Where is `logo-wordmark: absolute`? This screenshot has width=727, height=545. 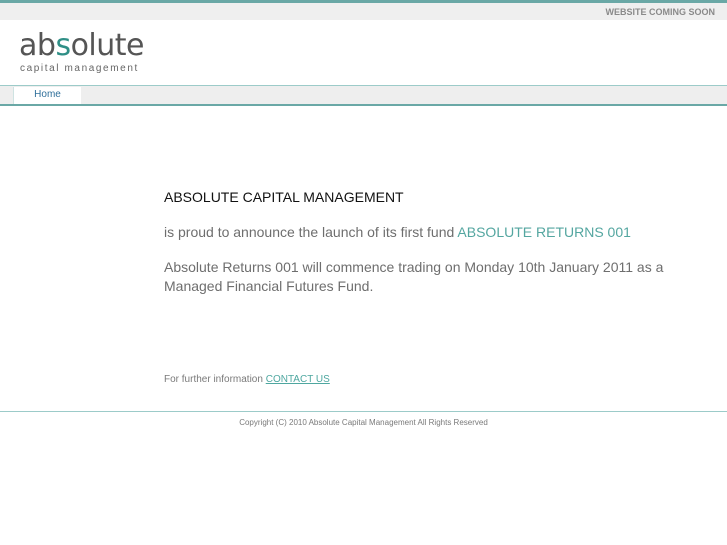
logo-wordmark: absolute is located at coordinates (82, 45).